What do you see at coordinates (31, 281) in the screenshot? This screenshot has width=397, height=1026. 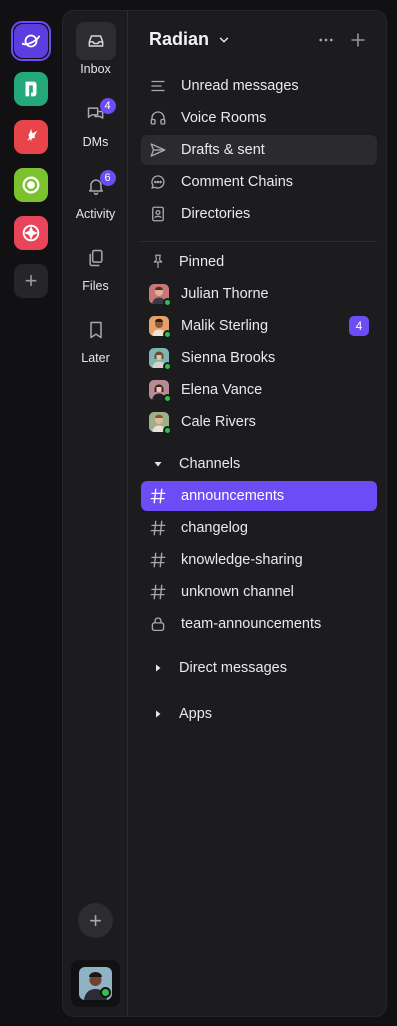 I see `add-workspace-button: +` at bounding box center [31, 281].